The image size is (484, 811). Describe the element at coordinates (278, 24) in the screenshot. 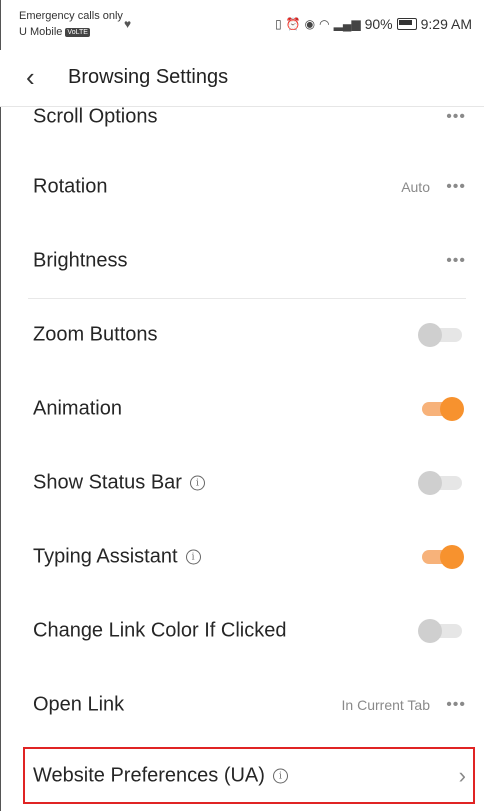

I see `vibrate-icon: ▯` at that location.